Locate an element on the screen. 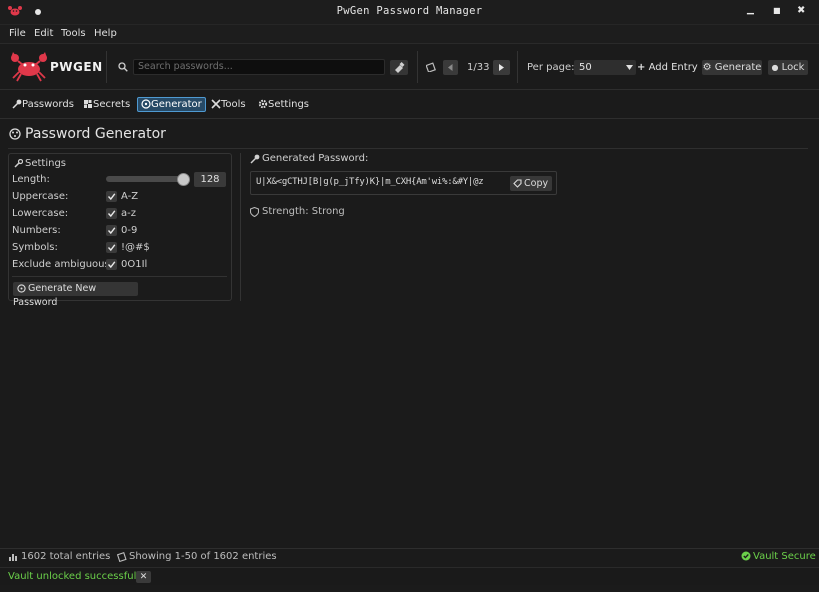 This screenshot has width=819, height=592. option-value: A-Z is located at coordinates (130, 196).